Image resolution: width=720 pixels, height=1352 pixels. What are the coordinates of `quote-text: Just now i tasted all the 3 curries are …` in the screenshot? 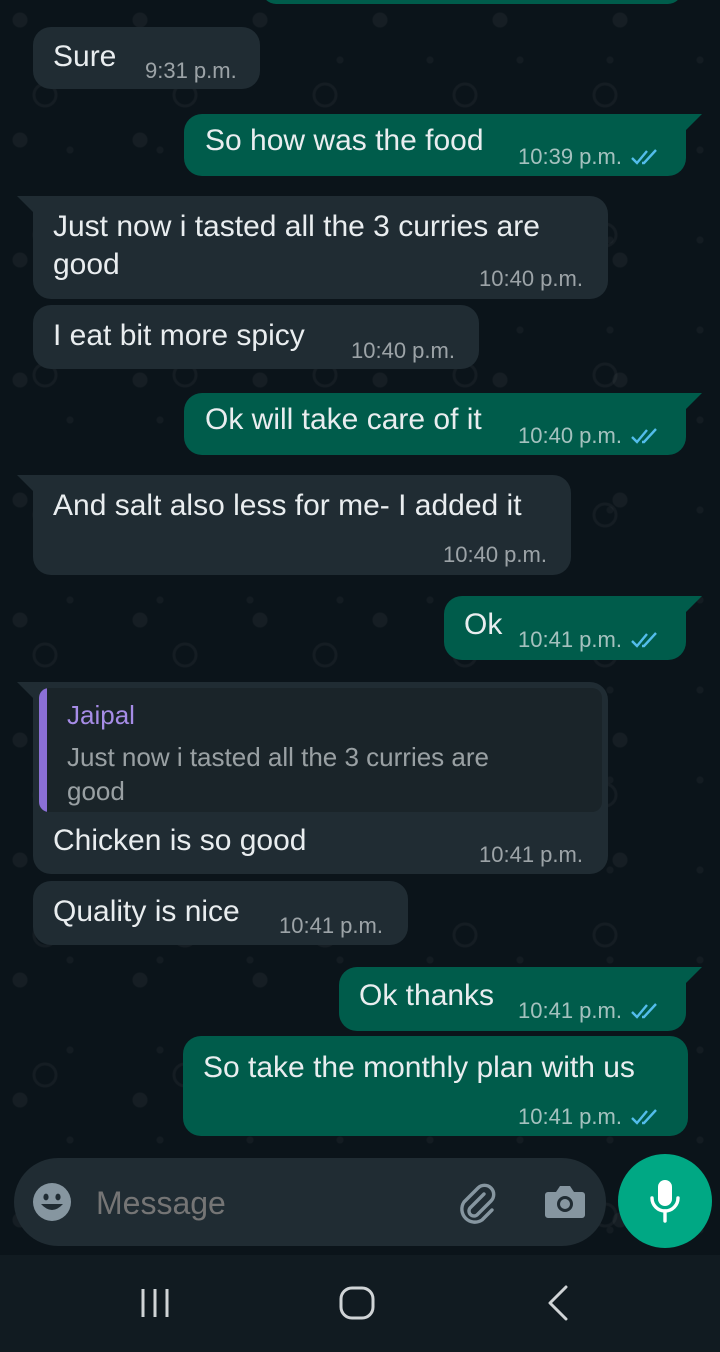 It's located at (278, 774).